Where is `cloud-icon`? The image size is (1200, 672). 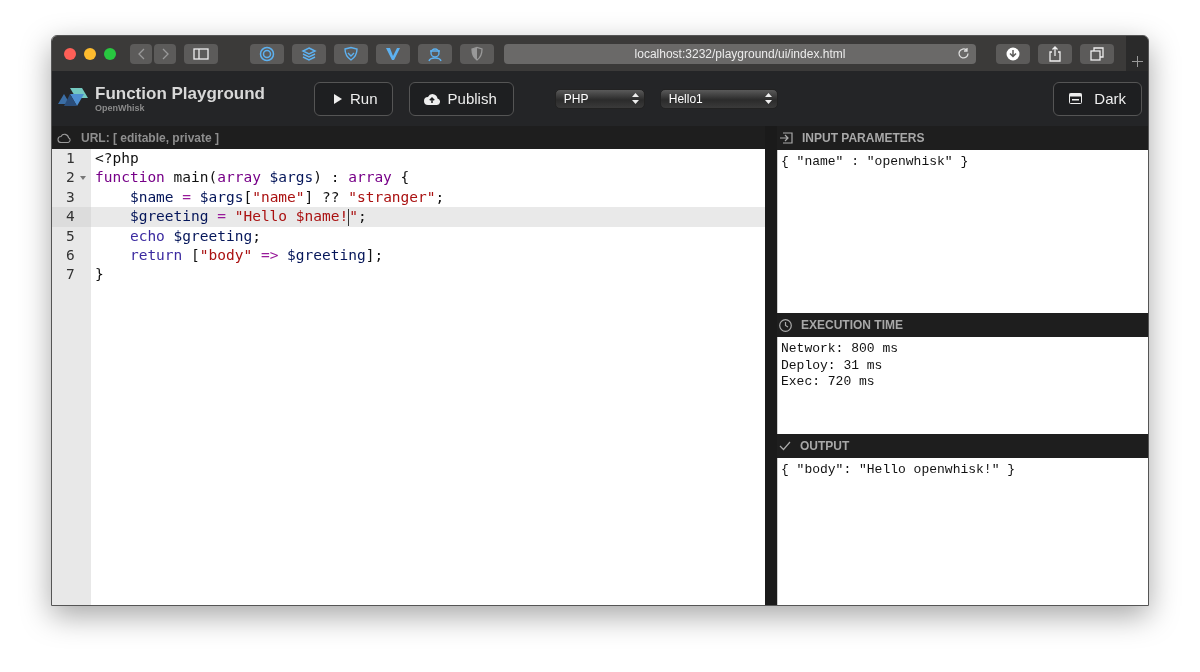 cloud-icon is located at coordinates (64, 137).